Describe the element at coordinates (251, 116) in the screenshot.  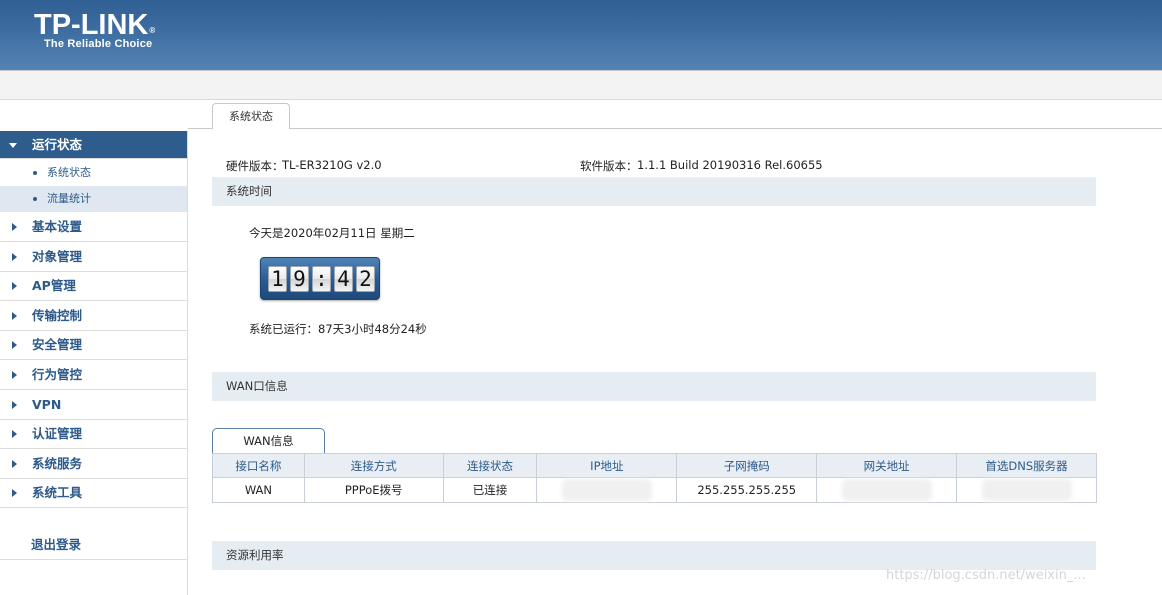
I see `tab-system-status: 系统状态` at that location.